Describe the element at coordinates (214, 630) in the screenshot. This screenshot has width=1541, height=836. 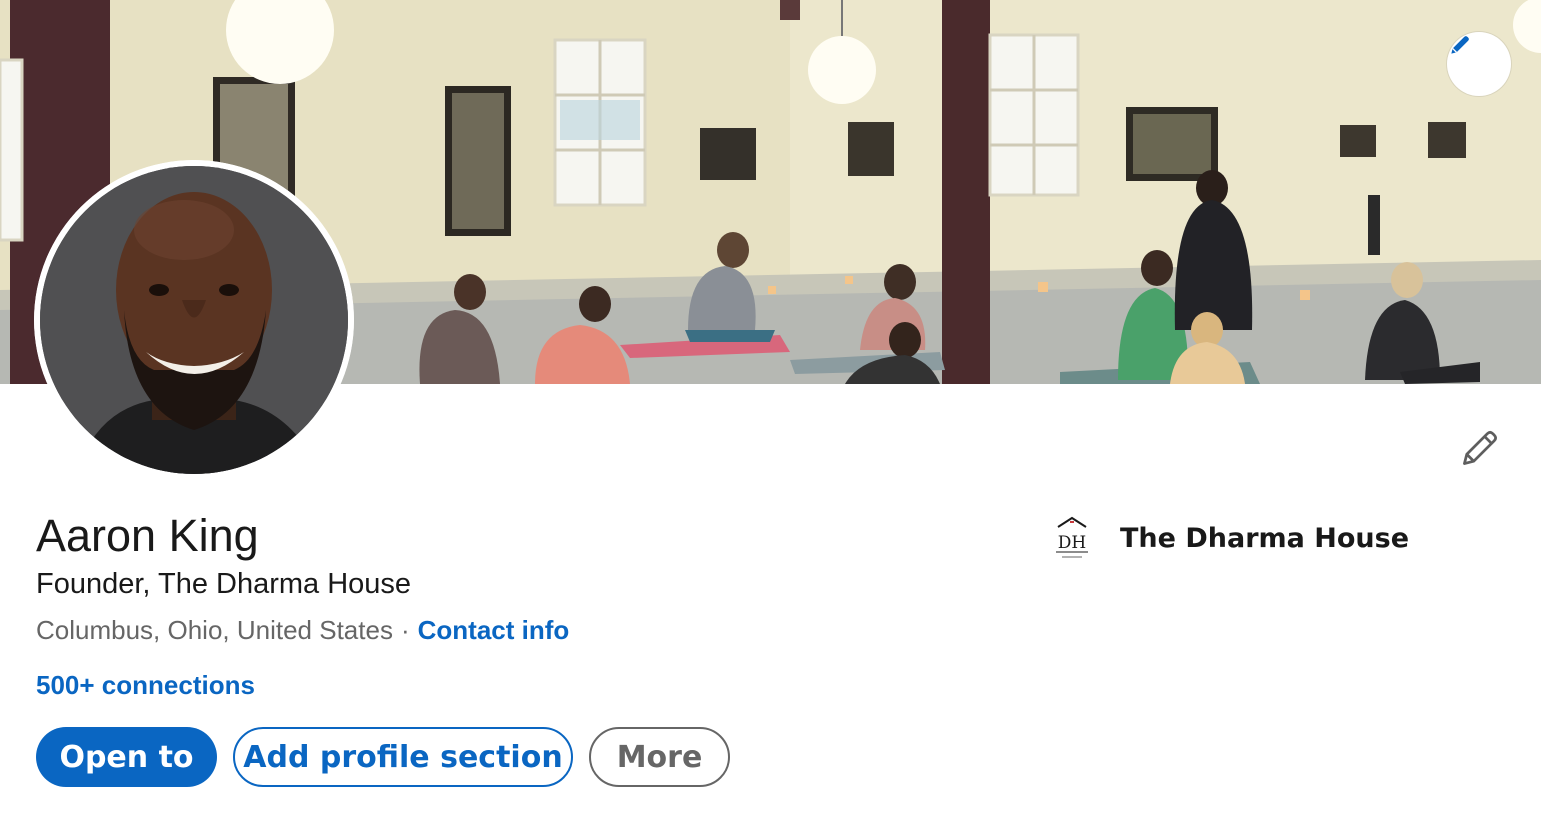
I see `profile-location: Columbus, Ohio, United States` at that location.